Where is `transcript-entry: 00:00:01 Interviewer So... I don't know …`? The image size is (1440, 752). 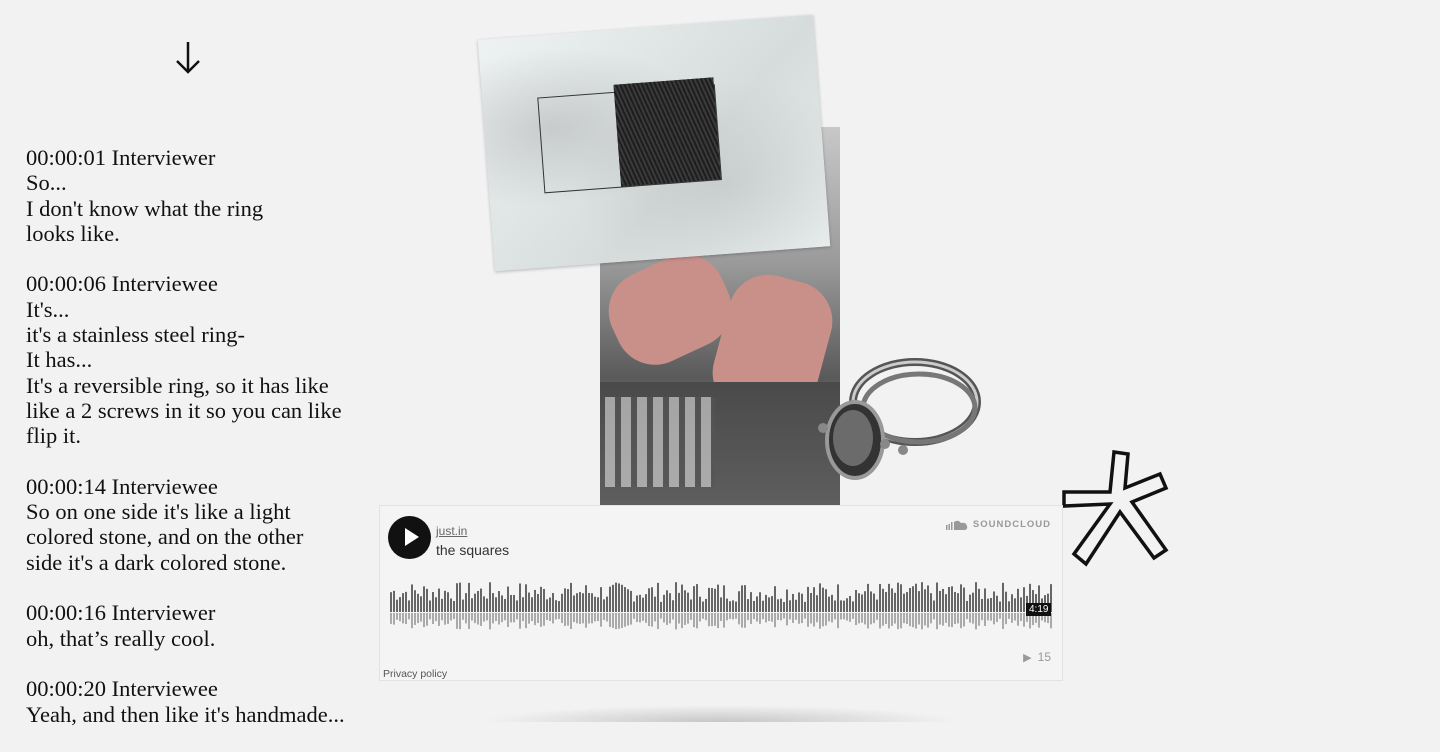 transcript-entry: 00:00:01 Interviewer So... I don't know … is located at coordinates (196, 195).